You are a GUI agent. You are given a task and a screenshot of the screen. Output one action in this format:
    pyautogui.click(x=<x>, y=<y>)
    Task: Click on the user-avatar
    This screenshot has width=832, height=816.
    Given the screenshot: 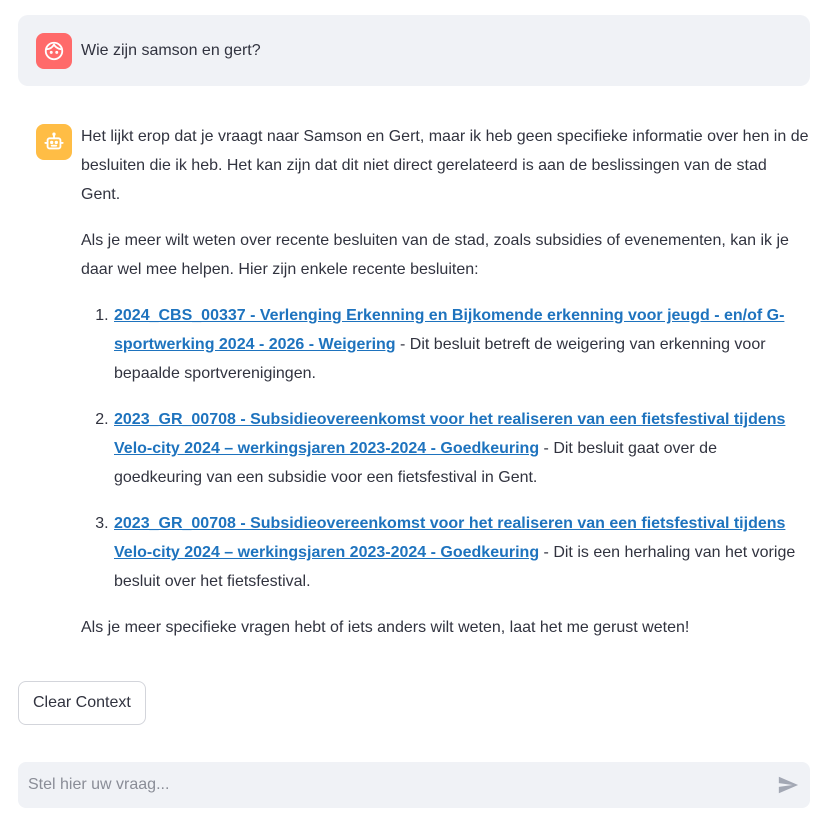 What is the action you would take?
    pyautogui.click(x=54, y=51)
    